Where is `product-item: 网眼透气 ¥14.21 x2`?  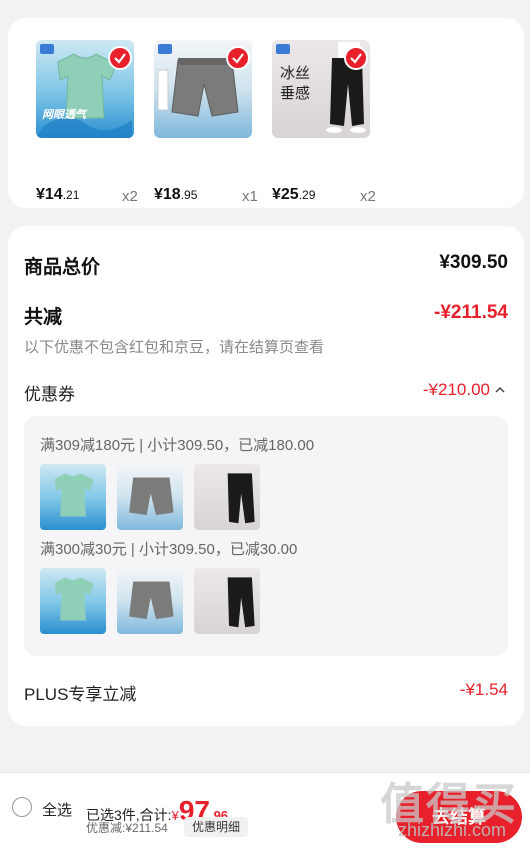 product-item: 网眼透气 ¥14.21 x2 is located at coordinates (87, 122).